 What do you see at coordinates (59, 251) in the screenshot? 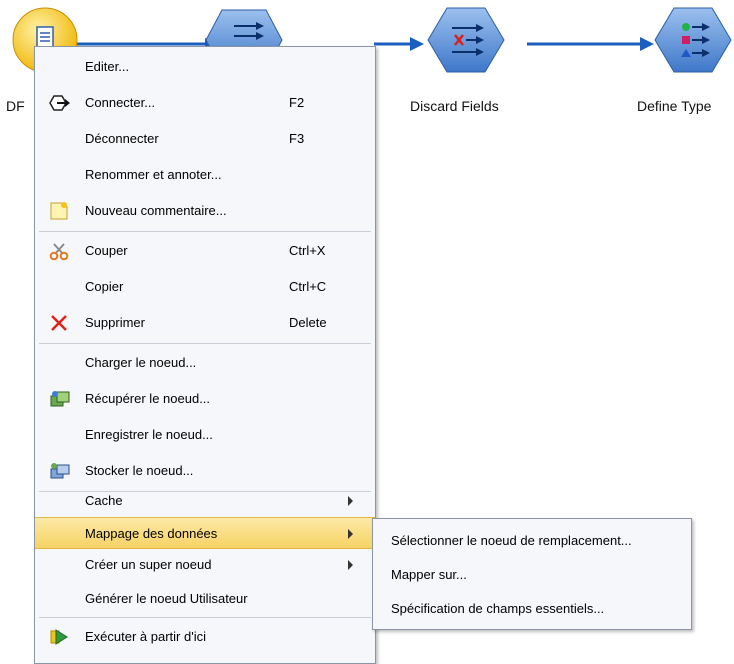
I see `scissors-icon` at bounding box center [59, 251].